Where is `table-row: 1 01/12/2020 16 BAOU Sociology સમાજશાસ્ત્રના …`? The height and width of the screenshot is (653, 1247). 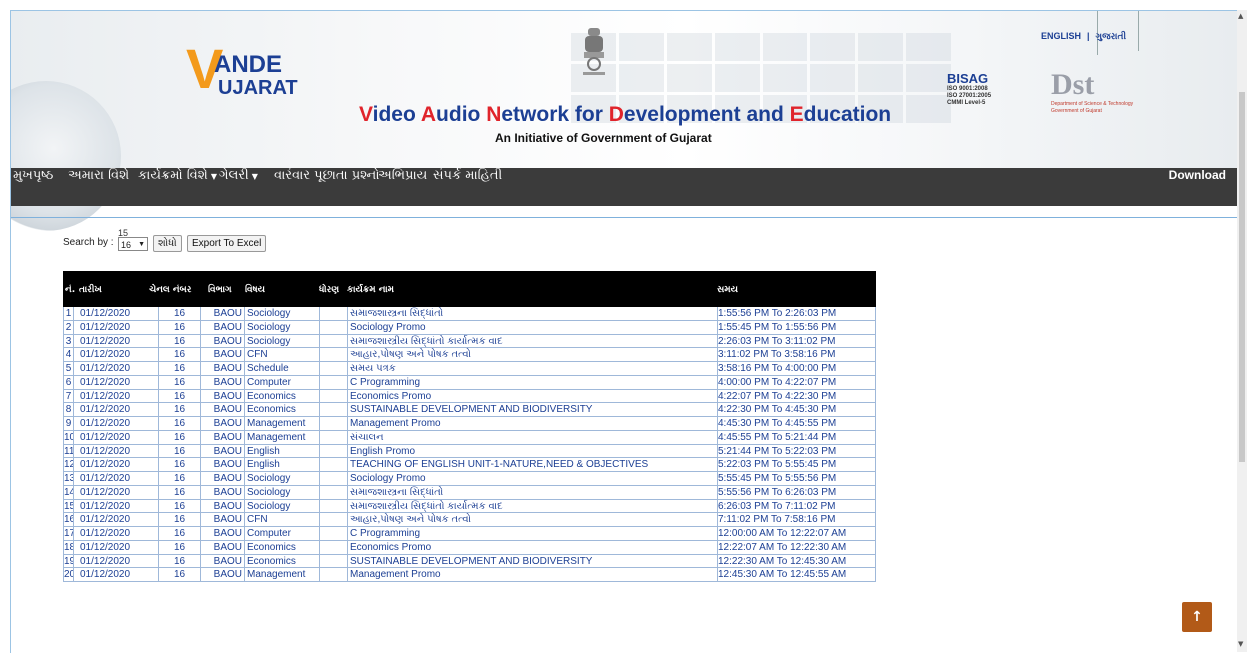
table-row: 1 01/12/2020 16 BAOU Sociology સમાજશાસ્ત્રના … is located at coordinates (469, 314).